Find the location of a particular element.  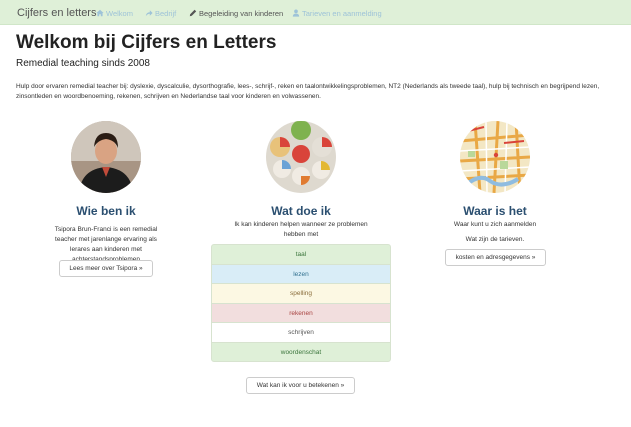

list-item: woordenschat is located at coordinates (301, 351).